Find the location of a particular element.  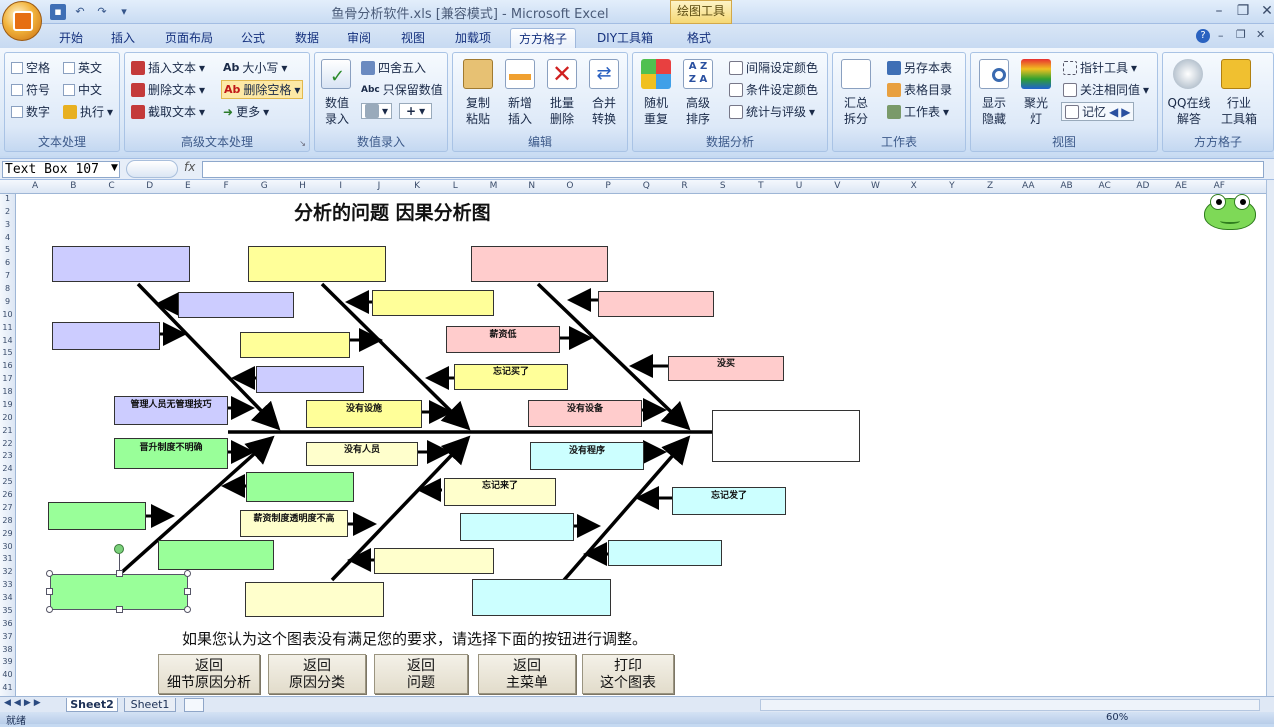

arrow-right-icon: ▶ is located at coordinates (1125, 112).